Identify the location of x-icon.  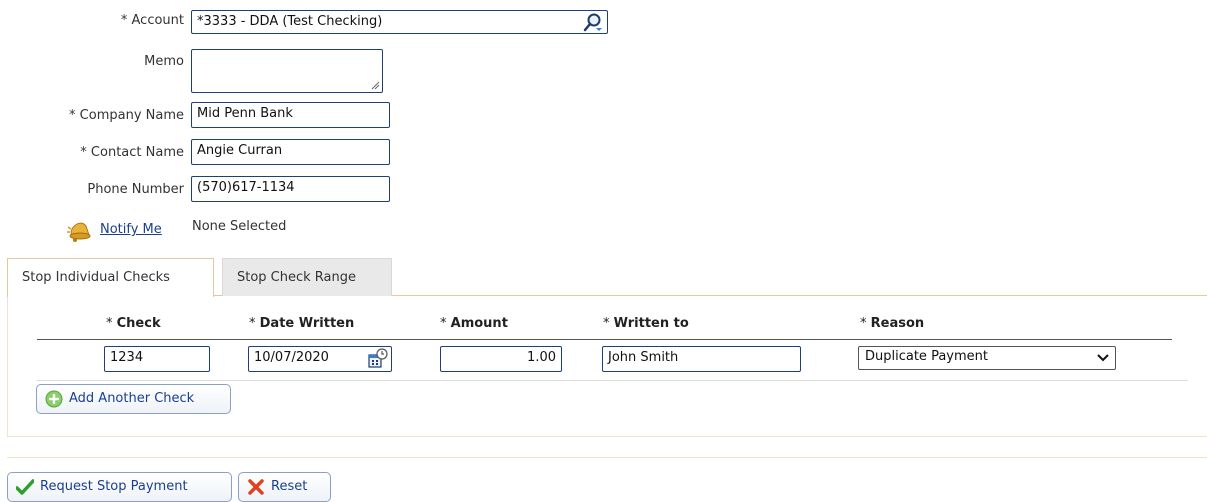
(256, 487).